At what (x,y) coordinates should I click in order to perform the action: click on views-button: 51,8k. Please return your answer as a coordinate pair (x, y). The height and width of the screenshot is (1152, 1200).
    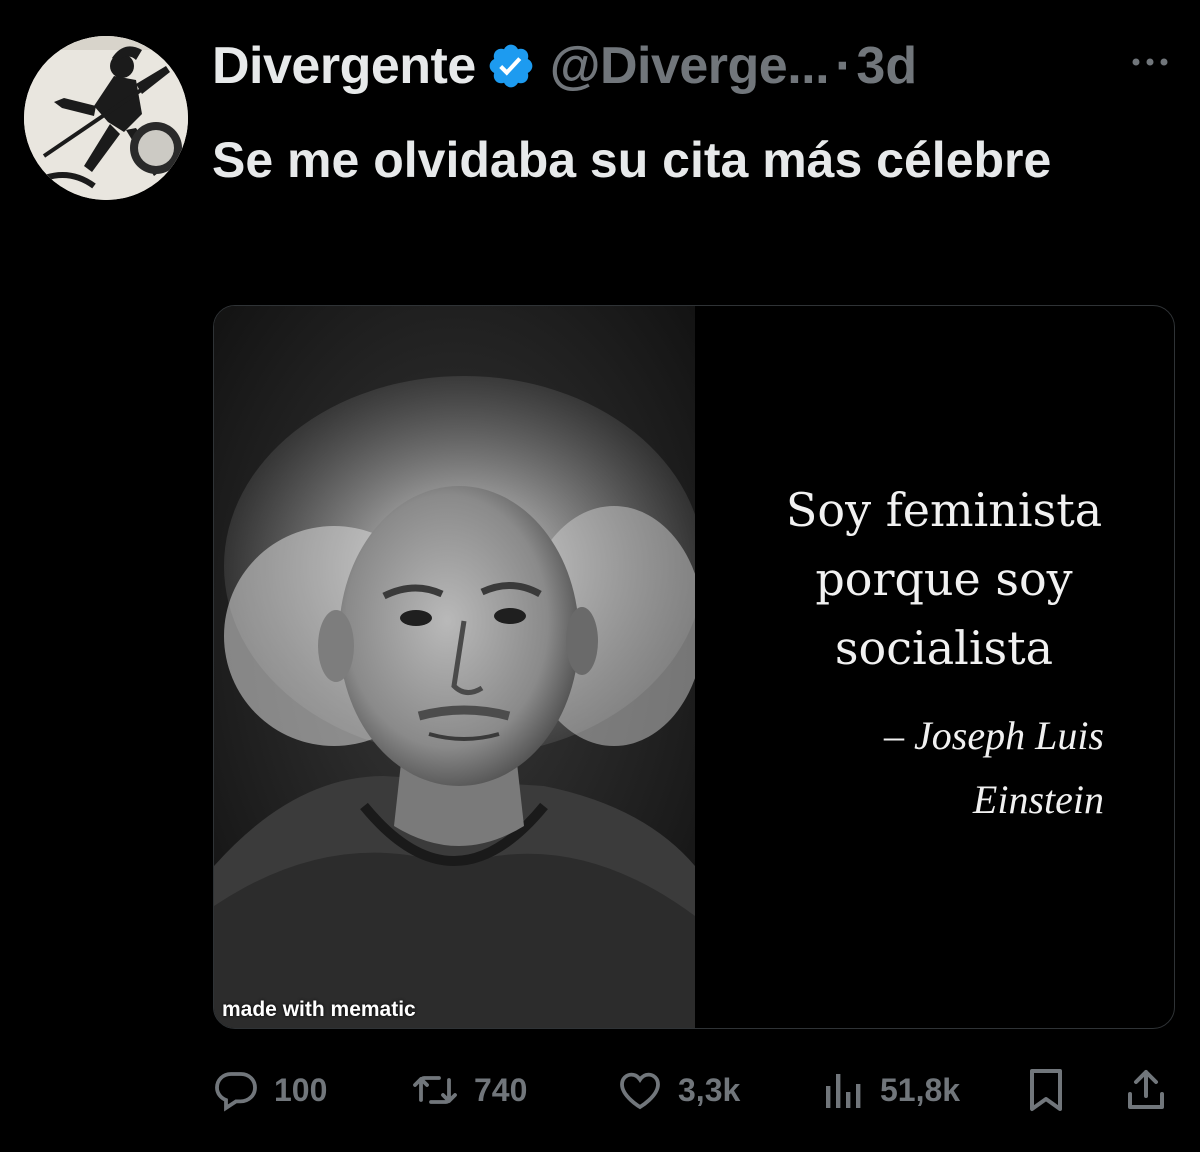
    Looking at the image, I should click on (891, 1090).